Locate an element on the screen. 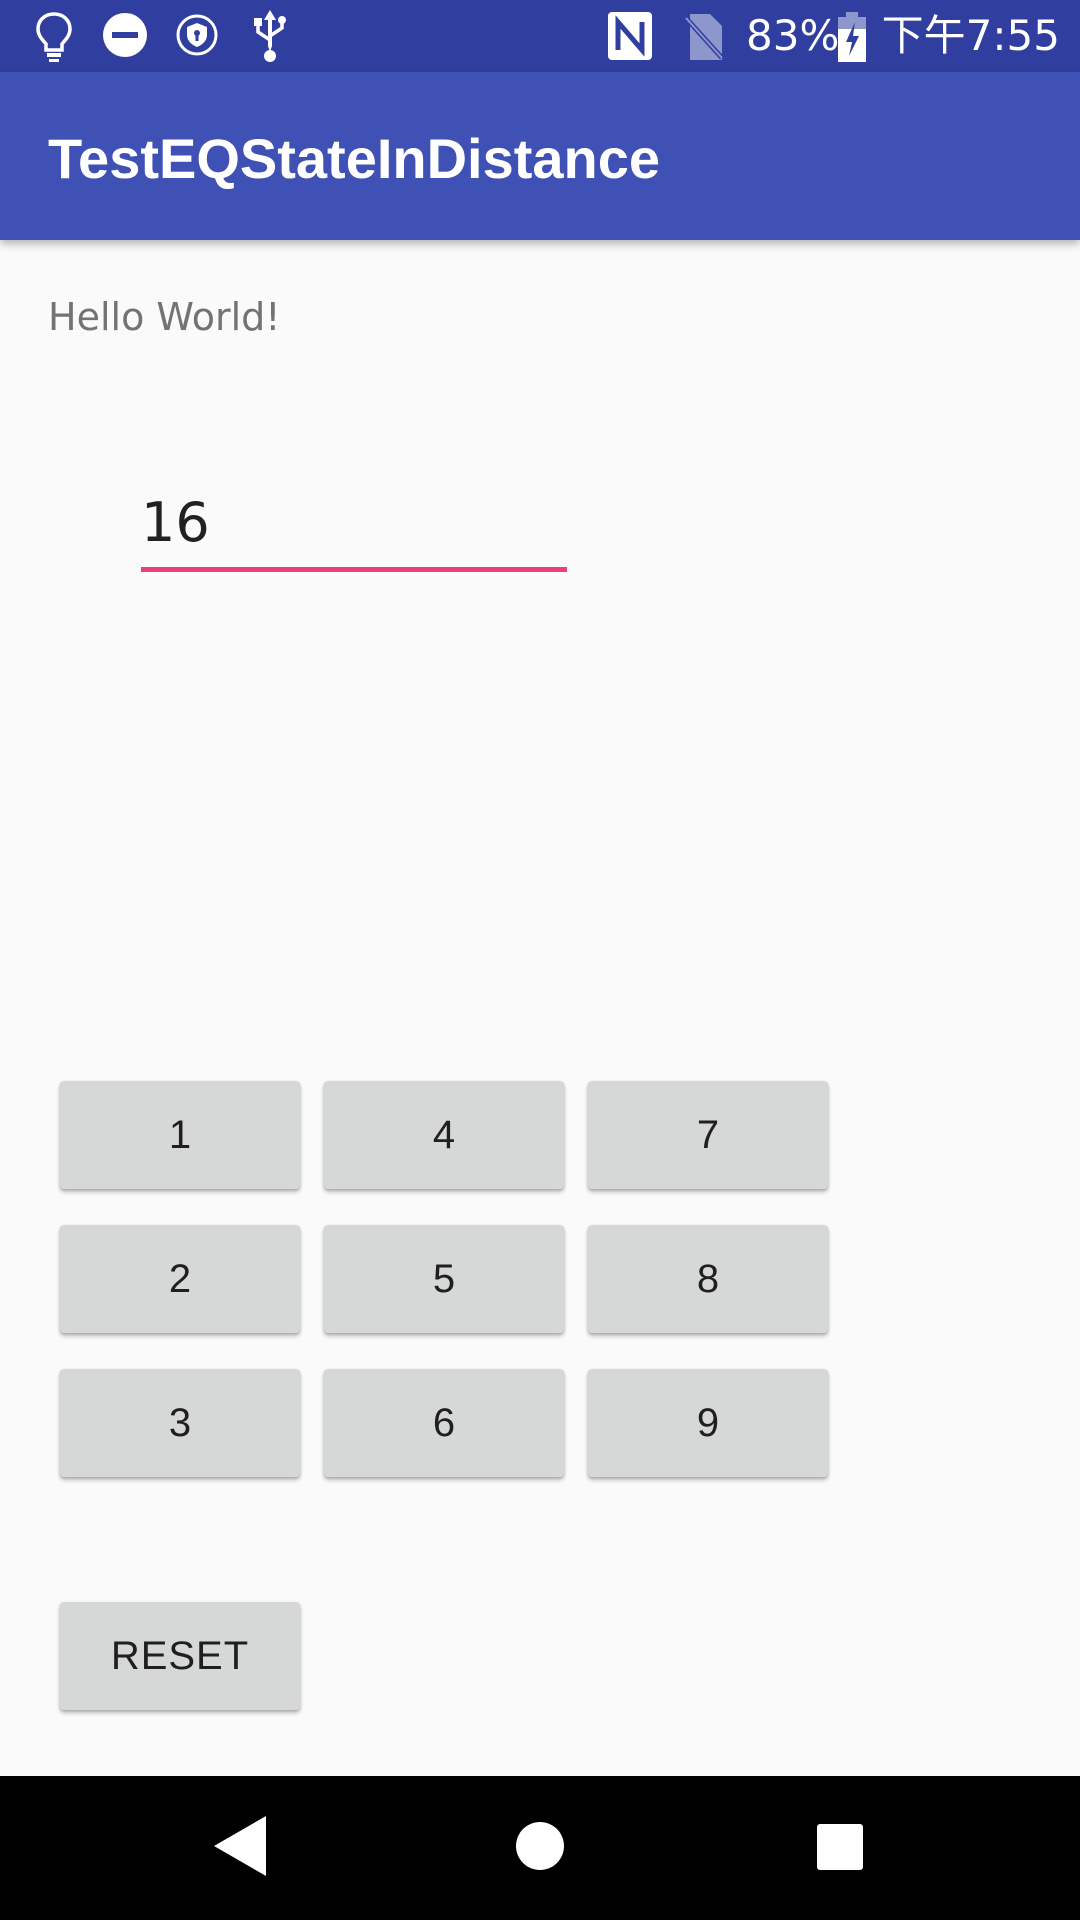 The width and height of the screenshot is (1080, 1920). app-title: TestEQStateInDistance is located at coordinates (354, 158).